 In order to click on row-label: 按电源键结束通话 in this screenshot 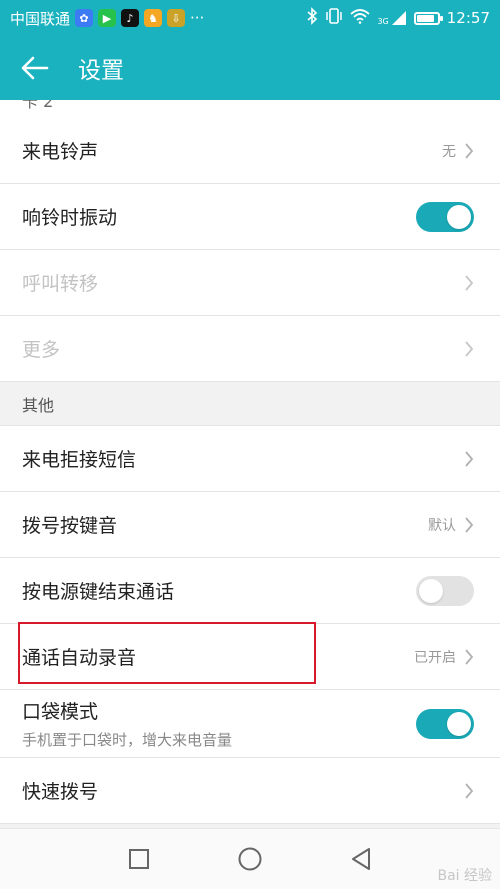, I will do `click(98, 592)`.